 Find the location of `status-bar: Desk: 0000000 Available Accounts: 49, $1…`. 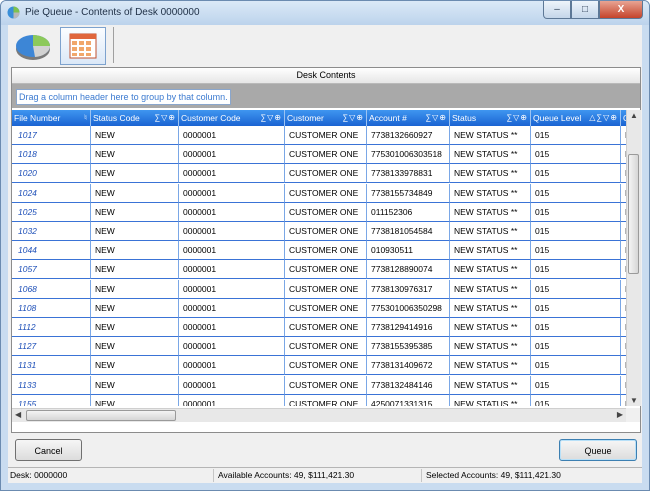

status-bar: Desk: 0000000 Available Accounts: 49, $1… is located at coordinates (325, 475).